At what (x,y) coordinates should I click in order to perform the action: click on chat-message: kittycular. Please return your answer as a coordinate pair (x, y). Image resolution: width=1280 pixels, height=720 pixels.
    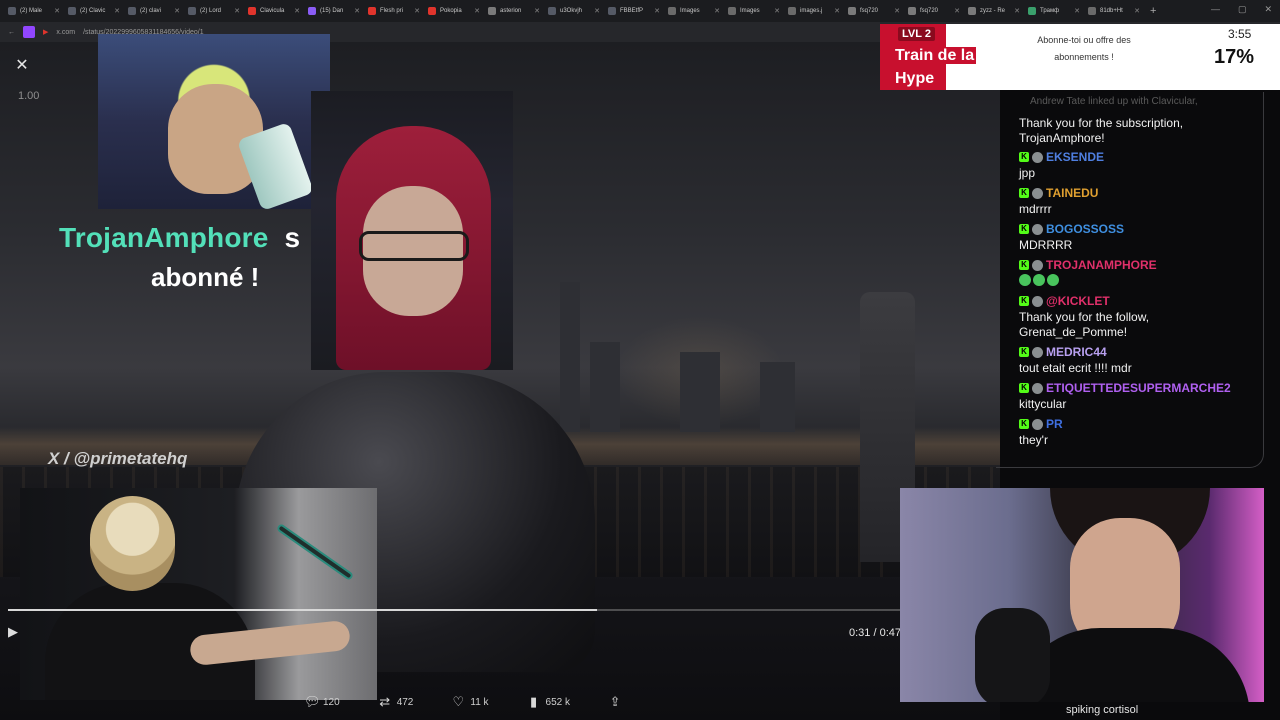
    Looking at the image, I should click on (1139, 404).